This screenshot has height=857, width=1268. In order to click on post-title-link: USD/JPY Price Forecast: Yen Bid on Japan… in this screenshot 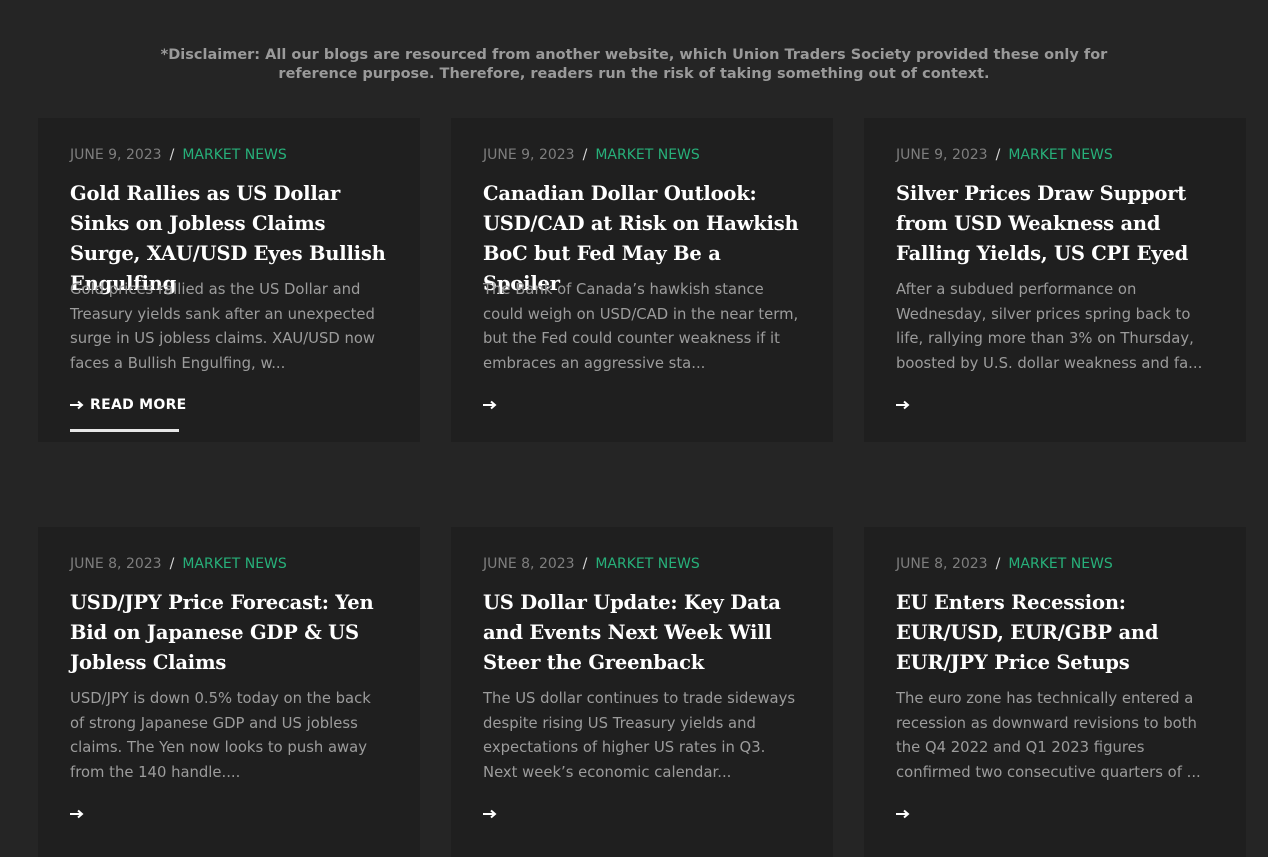, I will do `click(229, 633)`.